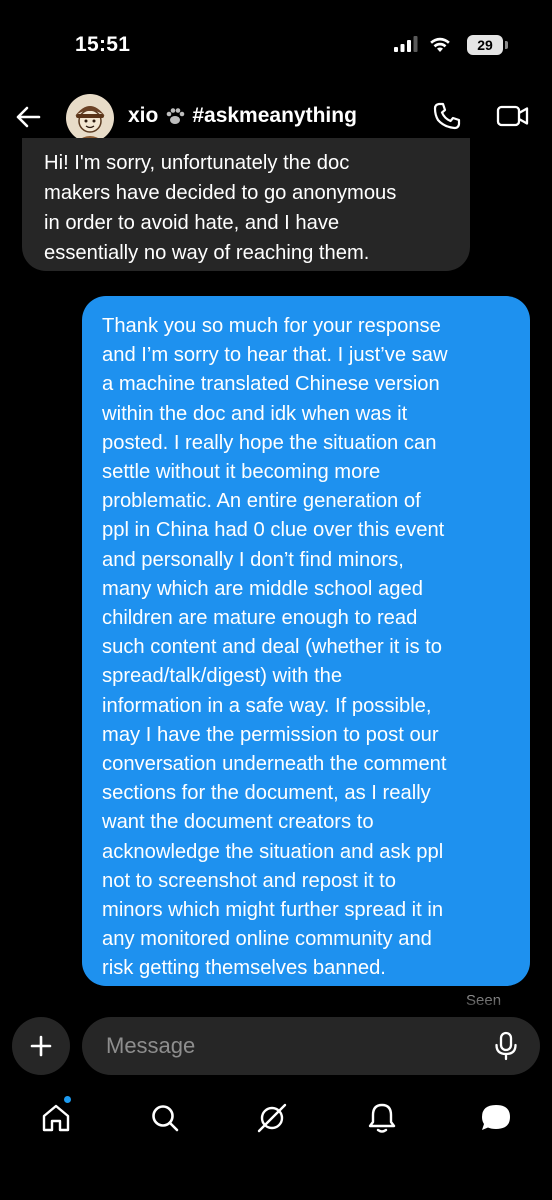 The width and height of the screenshot is (552, 1200). What do you see at coordinates (220, 193) in the screenshot?
I see `message-text-line: makers have decided to go anonymous` at bounding box center [220, 193].